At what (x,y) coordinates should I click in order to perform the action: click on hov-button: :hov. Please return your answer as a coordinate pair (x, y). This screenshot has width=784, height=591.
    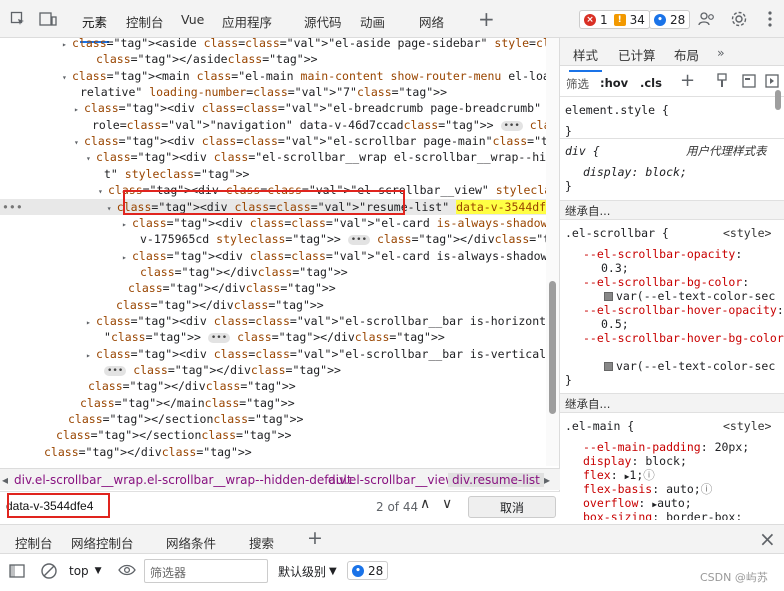
    Looking at the image, I should click on (614, 83).